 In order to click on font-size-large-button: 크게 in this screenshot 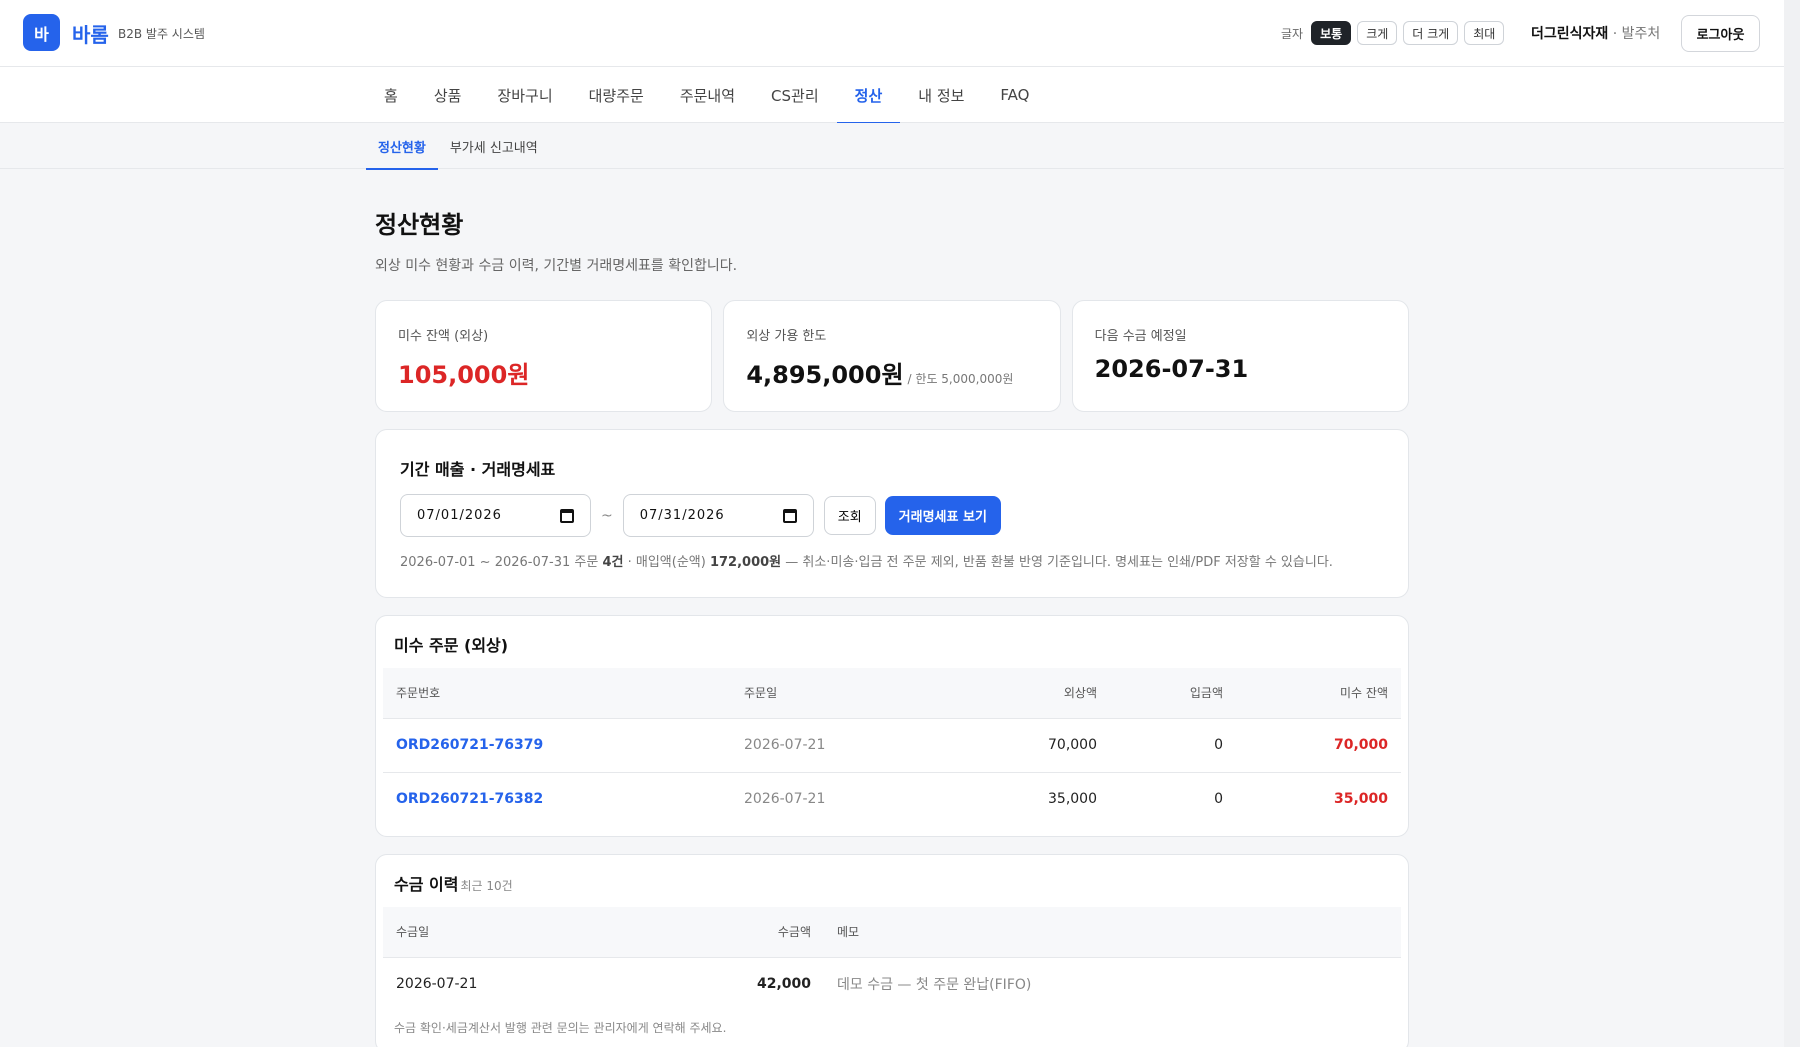, I will do `click(1377, 33)`.